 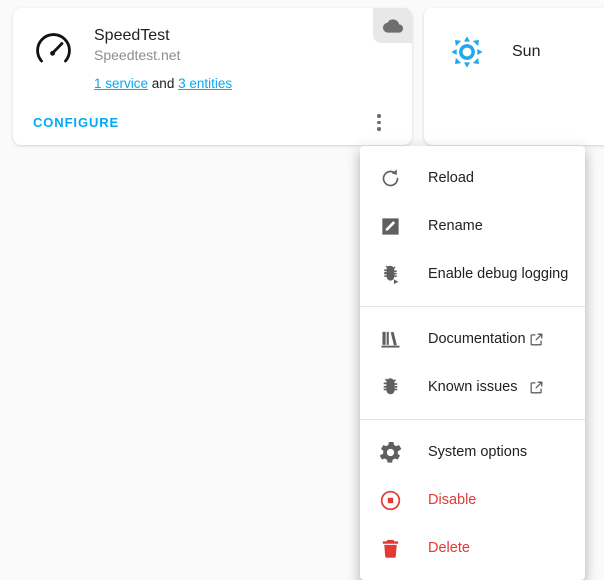 What do you see at coordinates (390, 178) in the screenshot?
I see `reload-icon` at bounding box center [390, 178].